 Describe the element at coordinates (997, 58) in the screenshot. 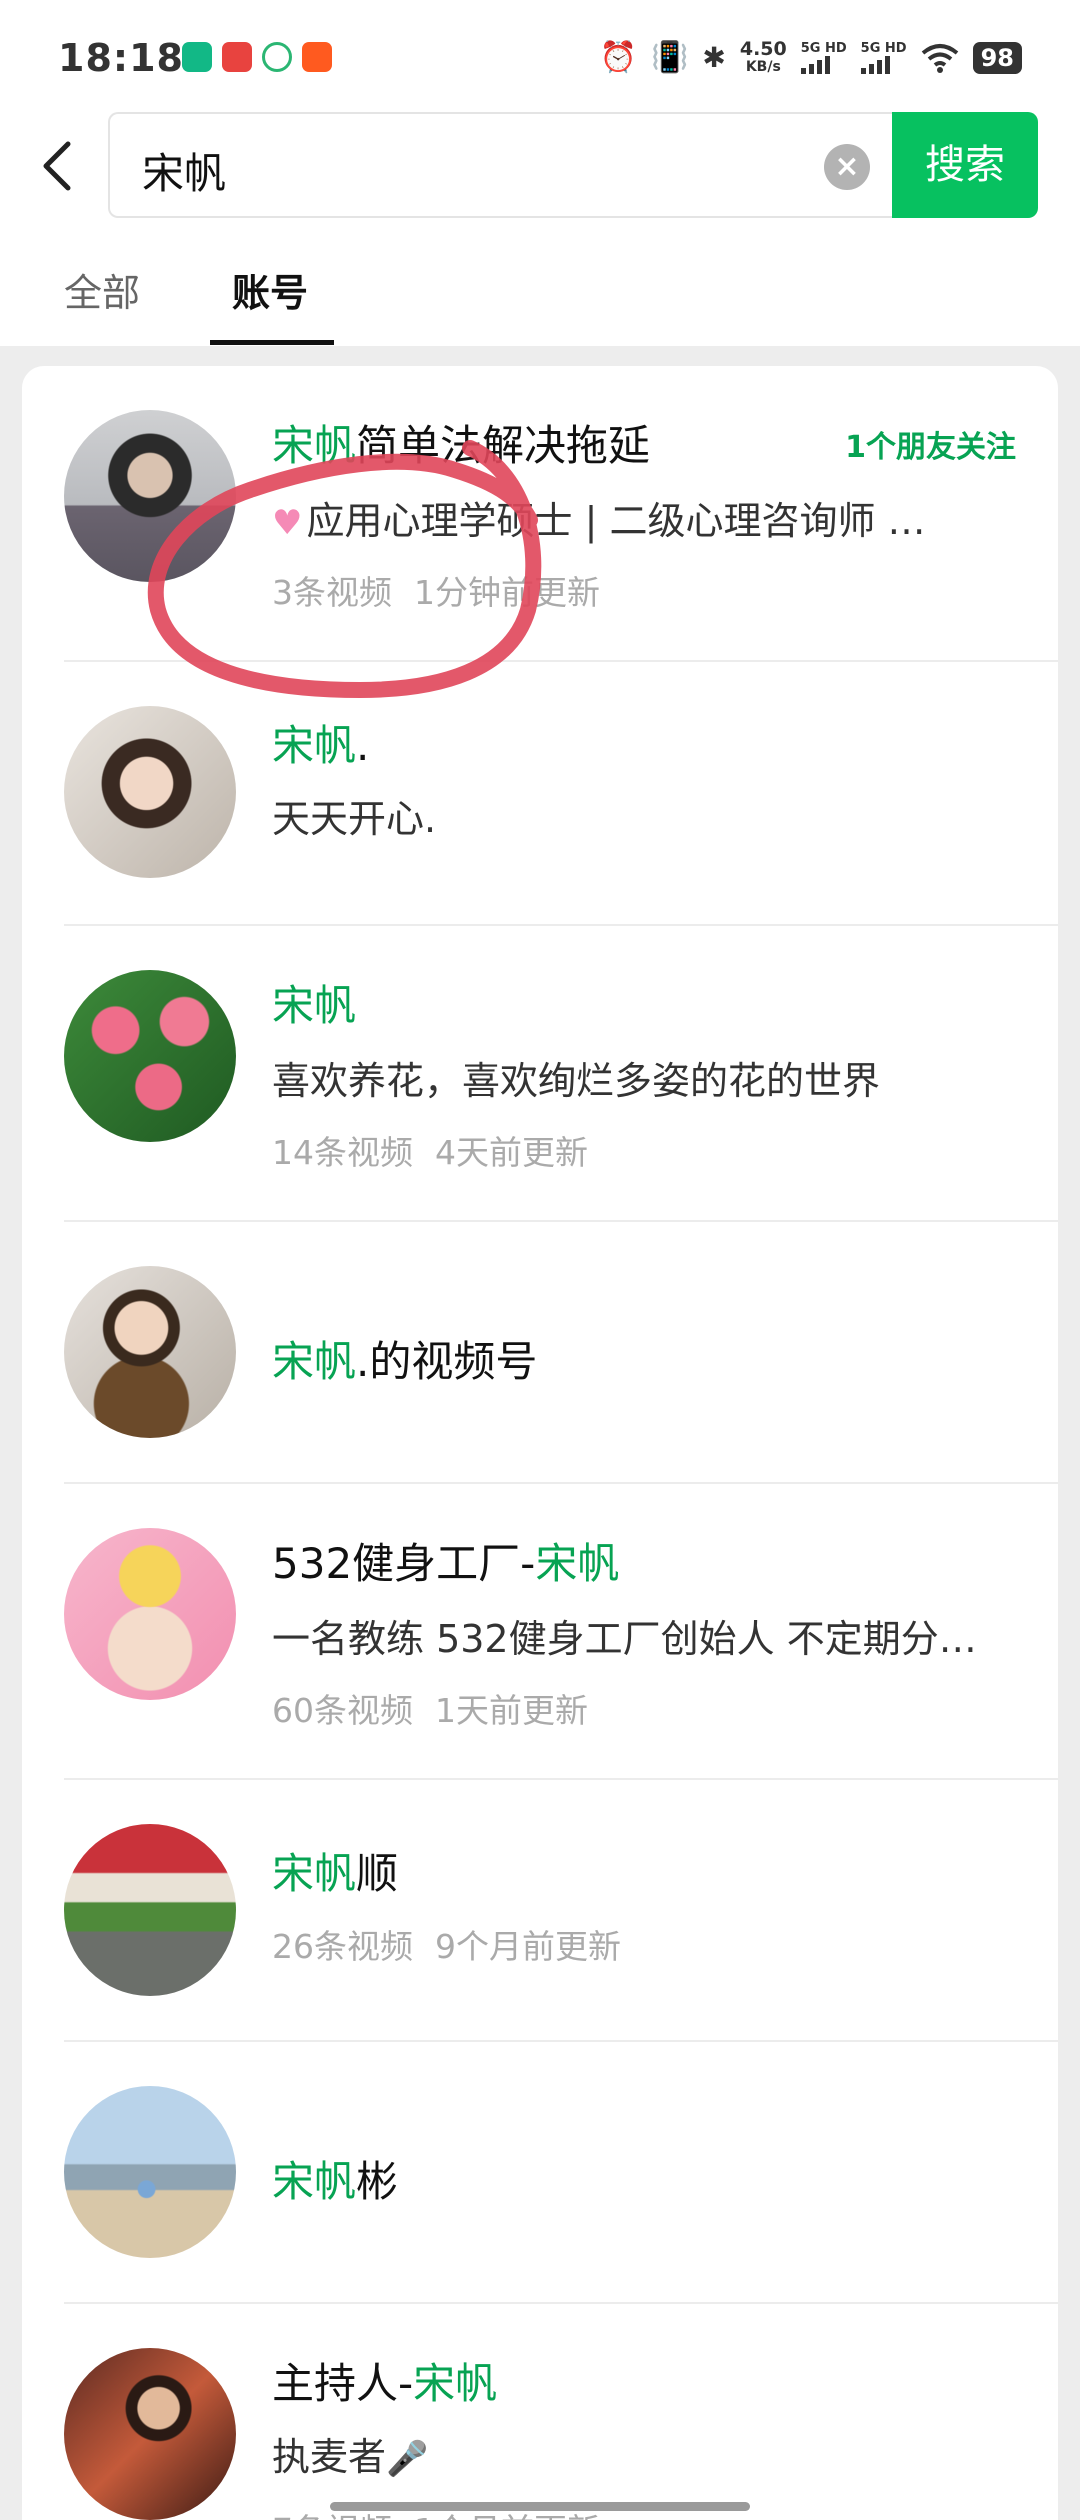

I see `battery-indicator: 98` at that location.